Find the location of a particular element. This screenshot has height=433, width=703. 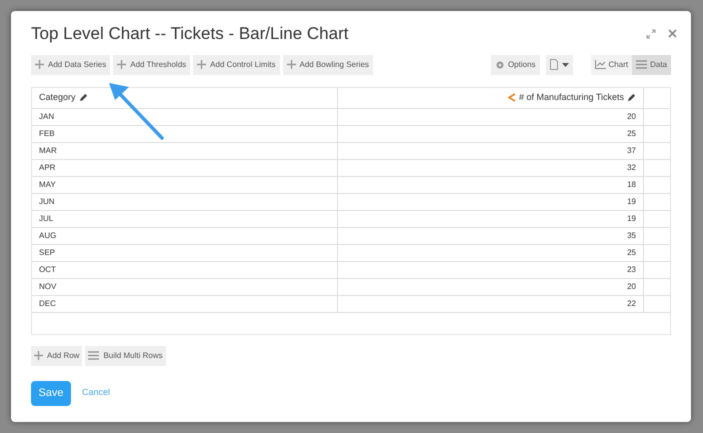

add-button: Add Thresholds is located at coordinates (151, 64).